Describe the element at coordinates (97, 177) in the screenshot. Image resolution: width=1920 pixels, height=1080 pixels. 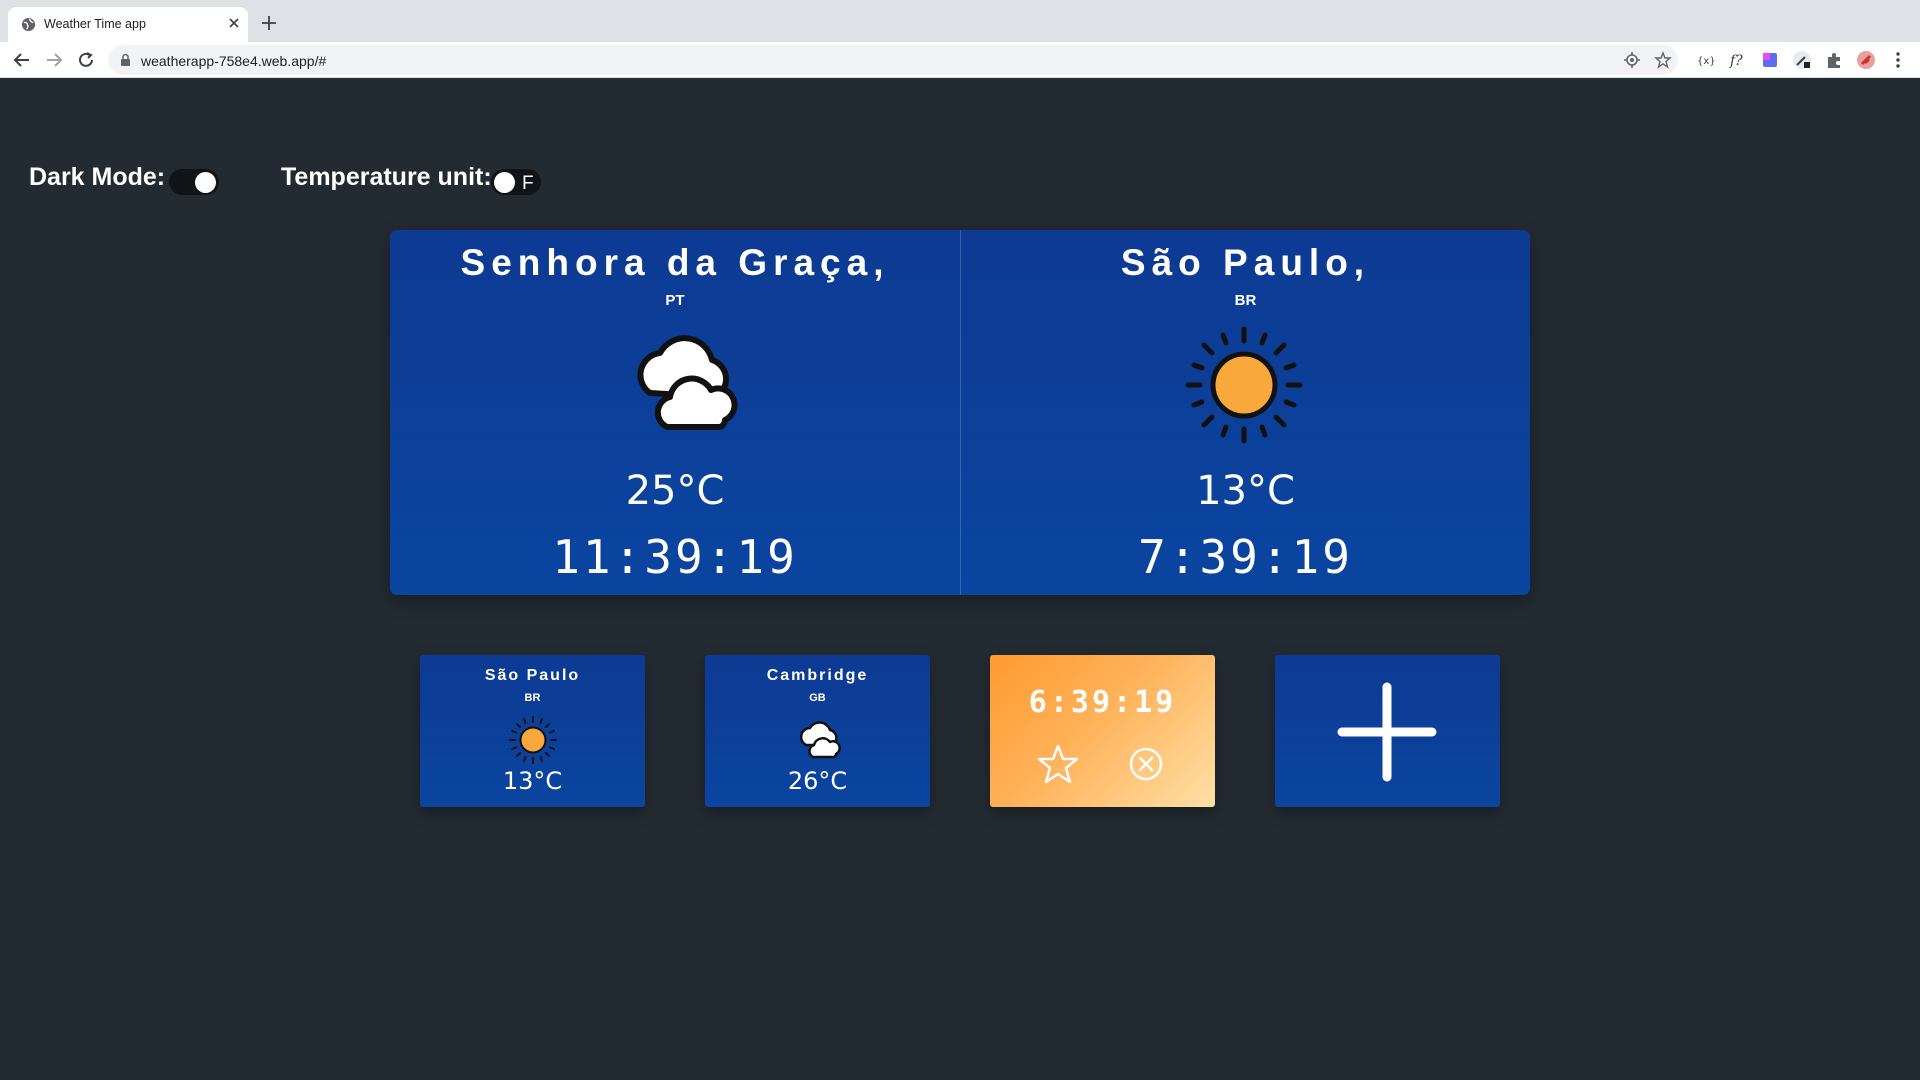
I see `dark-mode-label: Dark Mode:` at that location.